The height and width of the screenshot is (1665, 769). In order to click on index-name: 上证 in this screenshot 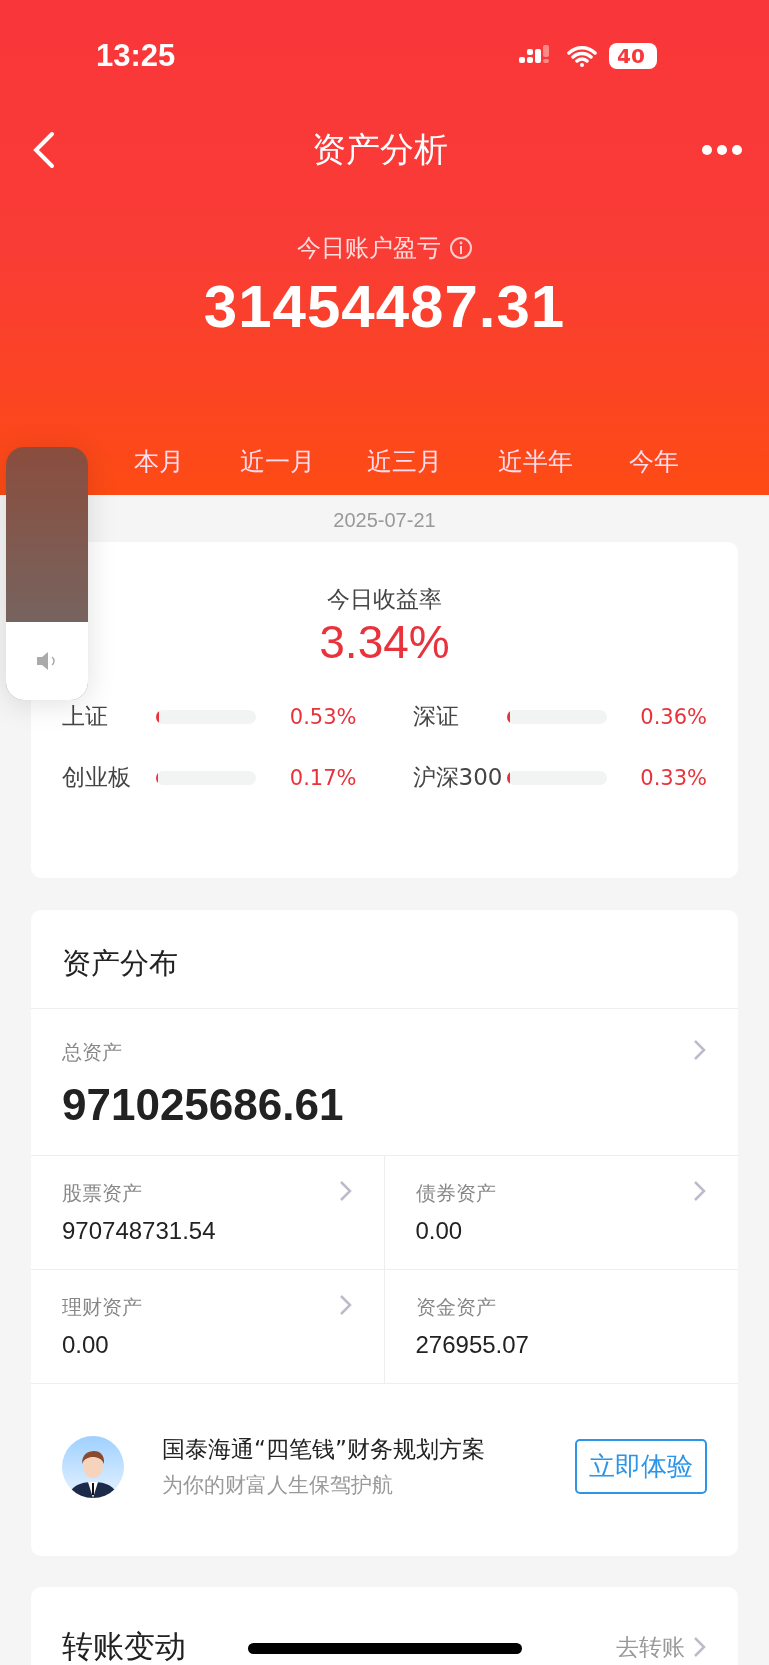, I will do `click(85, 716)`.